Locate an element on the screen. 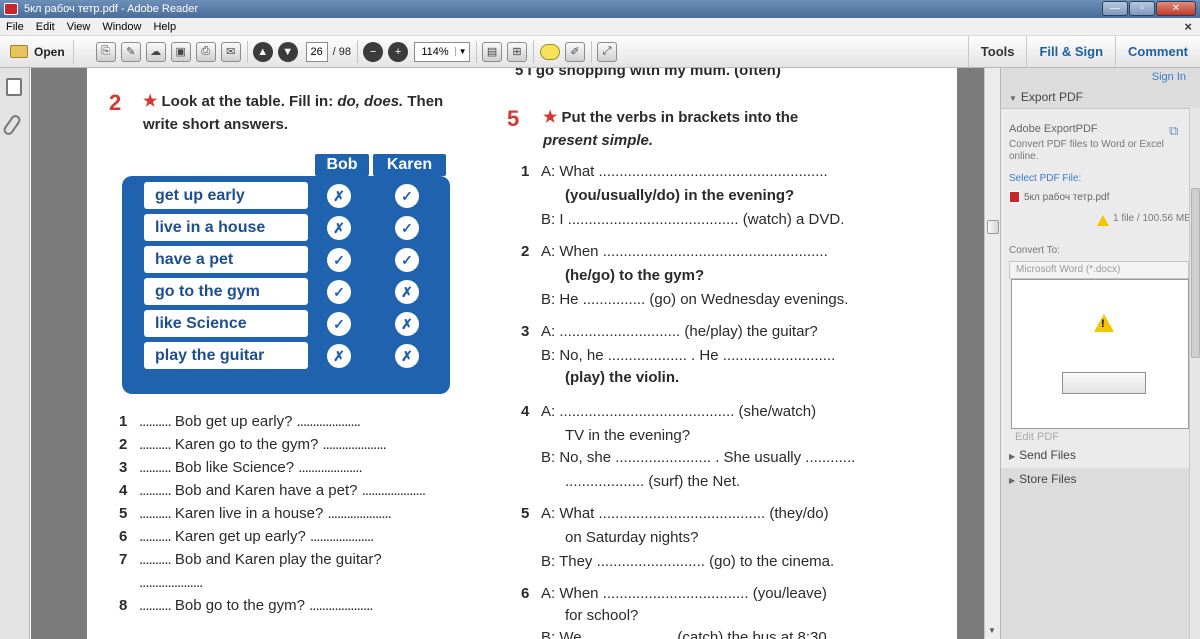 The height and width of the screenshot is (639, 1200). fit-page-icon: ▤ is located at coordinates (492, 51).